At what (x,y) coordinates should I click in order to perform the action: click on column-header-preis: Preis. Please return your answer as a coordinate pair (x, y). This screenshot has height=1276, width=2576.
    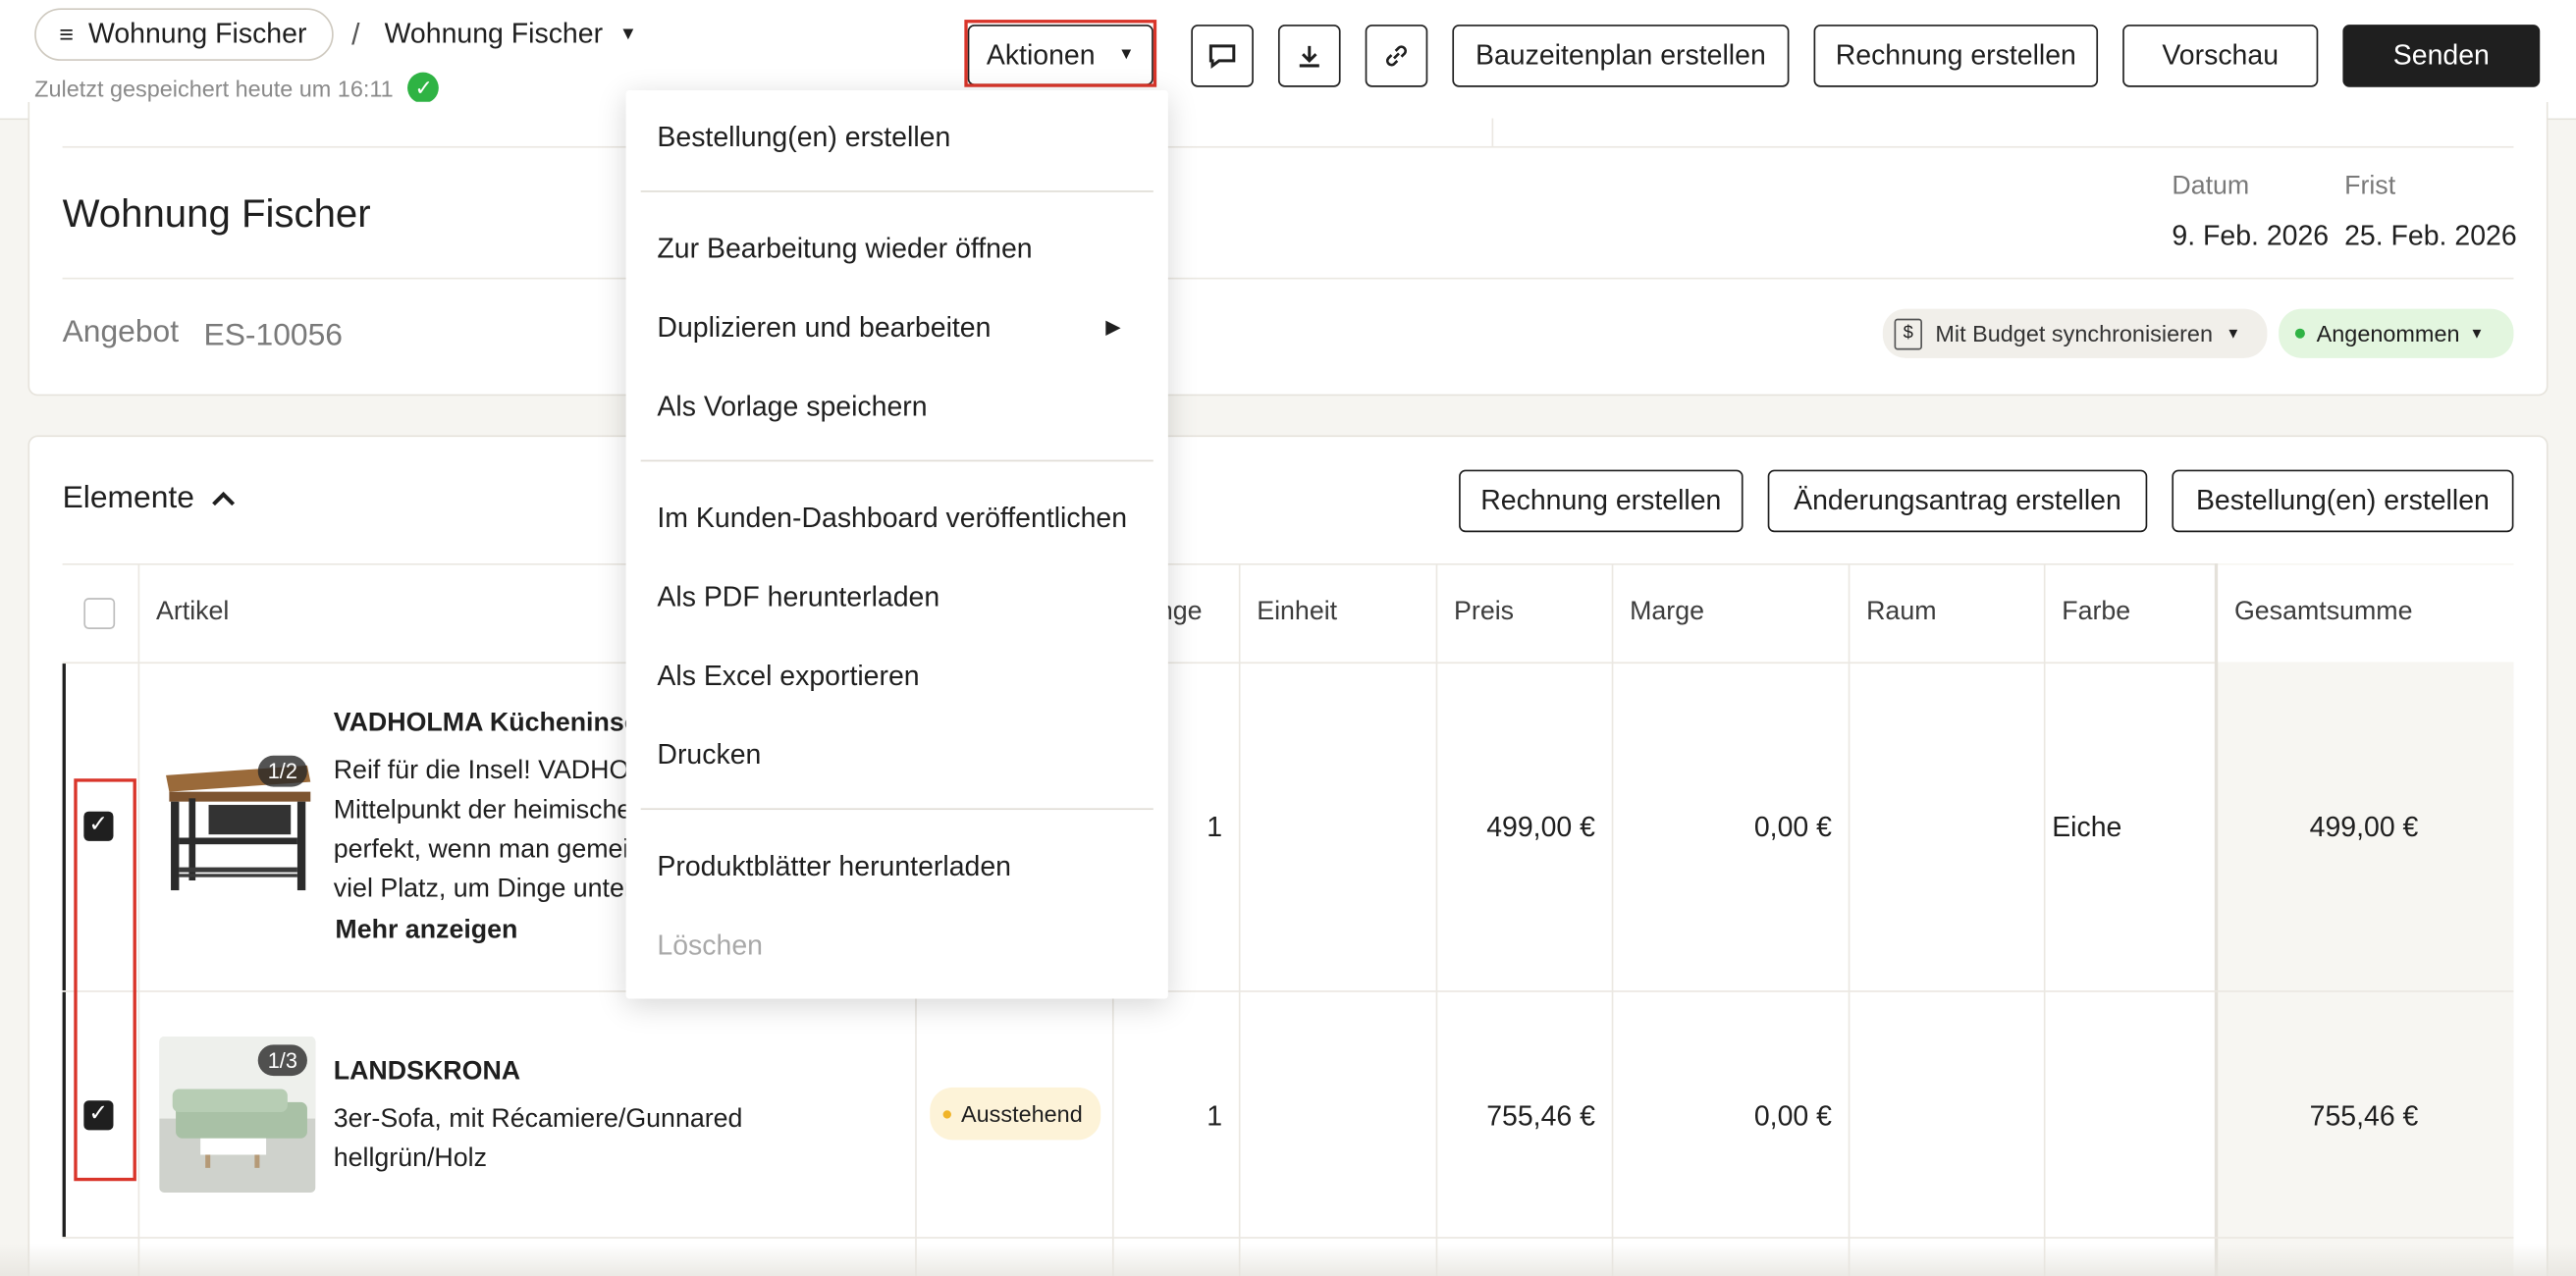
    Looking at the image, I should click on (1484, 613).